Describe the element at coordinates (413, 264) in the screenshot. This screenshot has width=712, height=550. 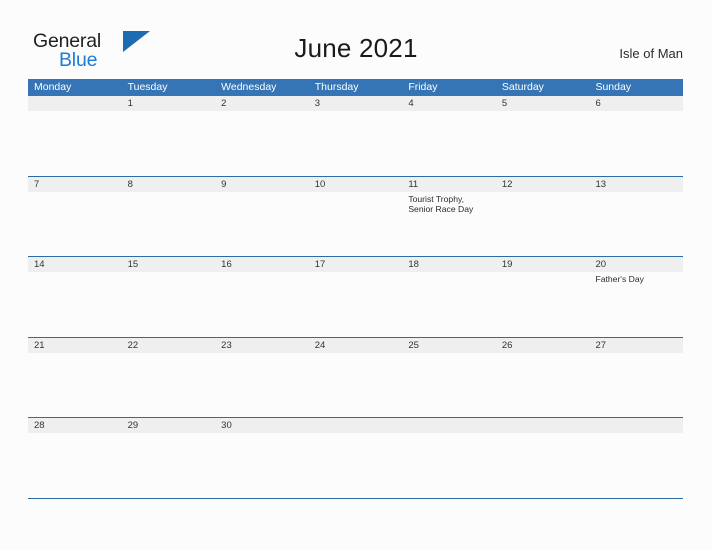
I see `day-number: 18` at that location.